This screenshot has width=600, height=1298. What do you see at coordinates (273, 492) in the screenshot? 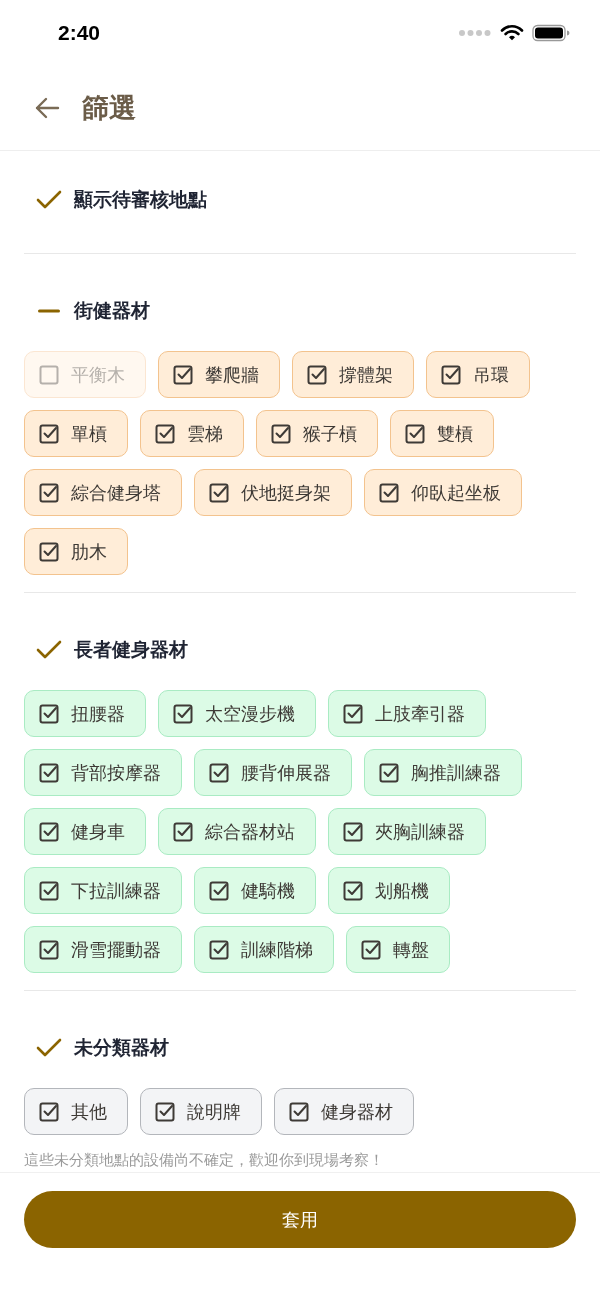
I see `filter-chip: 伏地挺身架` at bounding box center [273, 492].